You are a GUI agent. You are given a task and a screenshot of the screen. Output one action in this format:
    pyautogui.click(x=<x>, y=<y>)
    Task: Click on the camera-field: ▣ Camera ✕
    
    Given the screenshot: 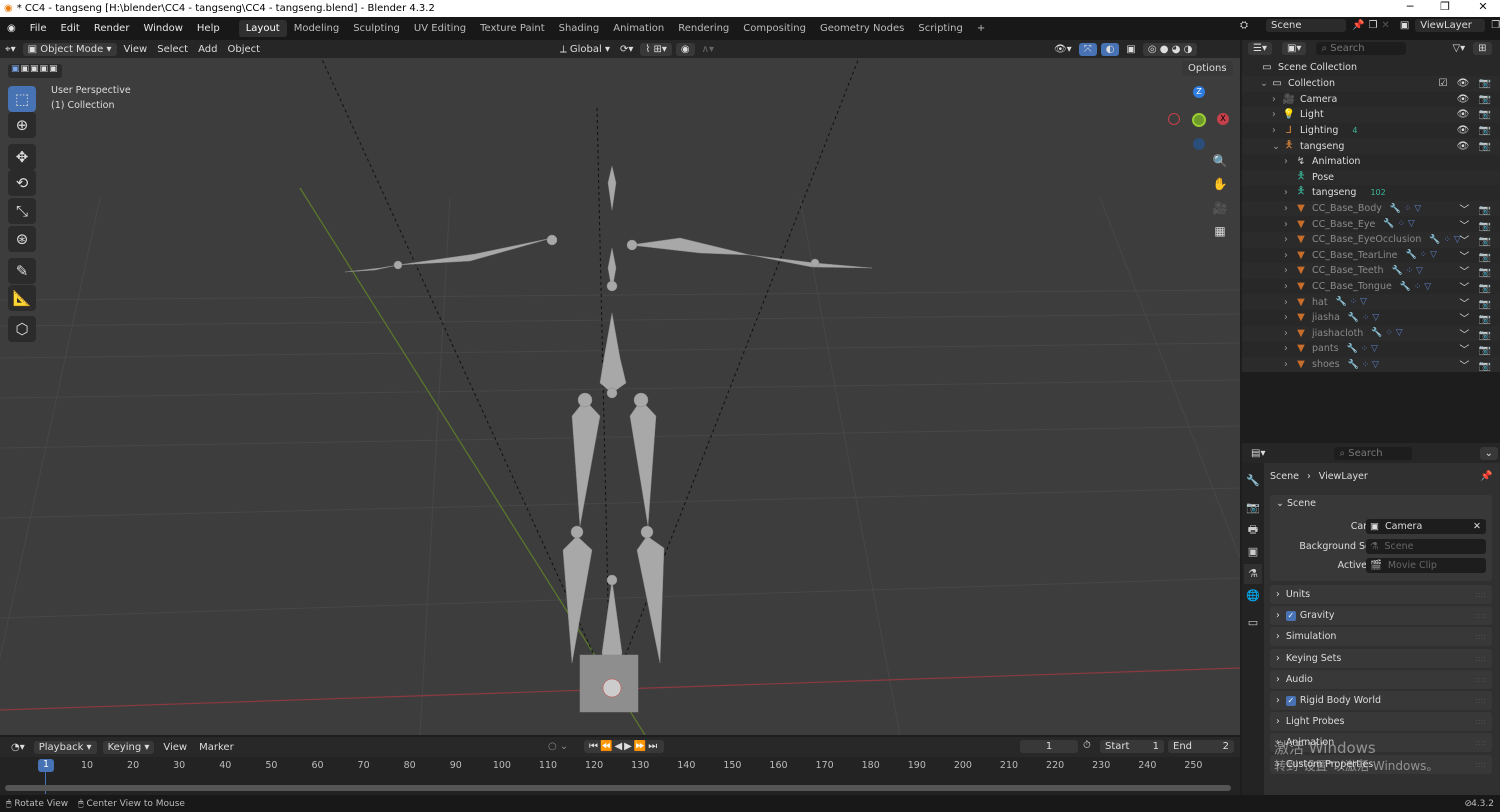 What is the action you would take?
    pyautogui.click(x=1426, y=526)
    